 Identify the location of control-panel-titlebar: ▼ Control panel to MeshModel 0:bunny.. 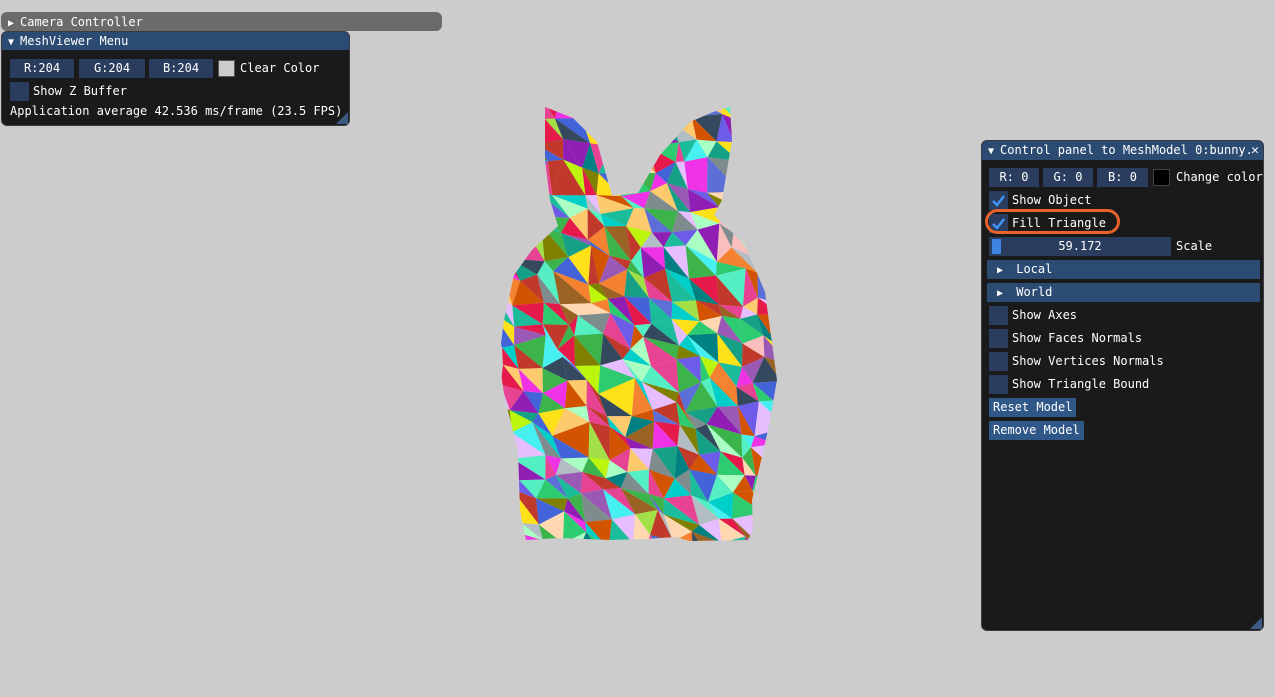
(1122, 150).